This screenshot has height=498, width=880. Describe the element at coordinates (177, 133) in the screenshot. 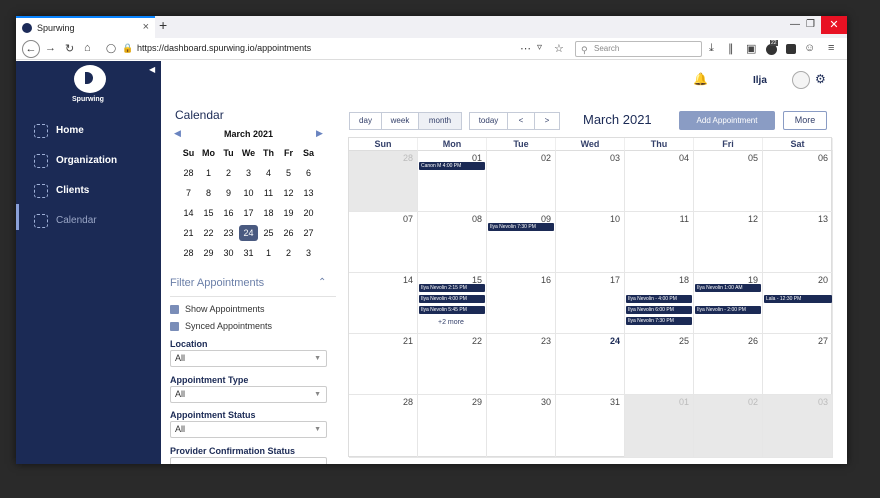

I see `mini-prev-icon: ◀` at that location.